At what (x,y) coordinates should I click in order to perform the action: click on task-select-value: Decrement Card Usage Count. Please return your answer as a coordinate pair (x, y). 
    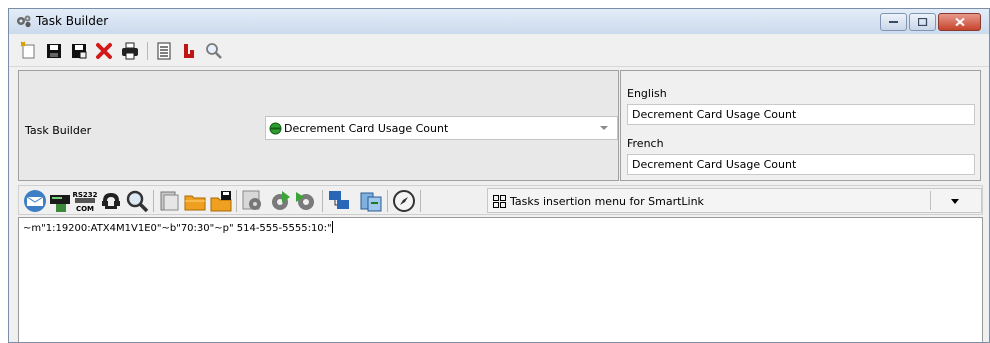
    Looking at the image, I should click on (366, 128).